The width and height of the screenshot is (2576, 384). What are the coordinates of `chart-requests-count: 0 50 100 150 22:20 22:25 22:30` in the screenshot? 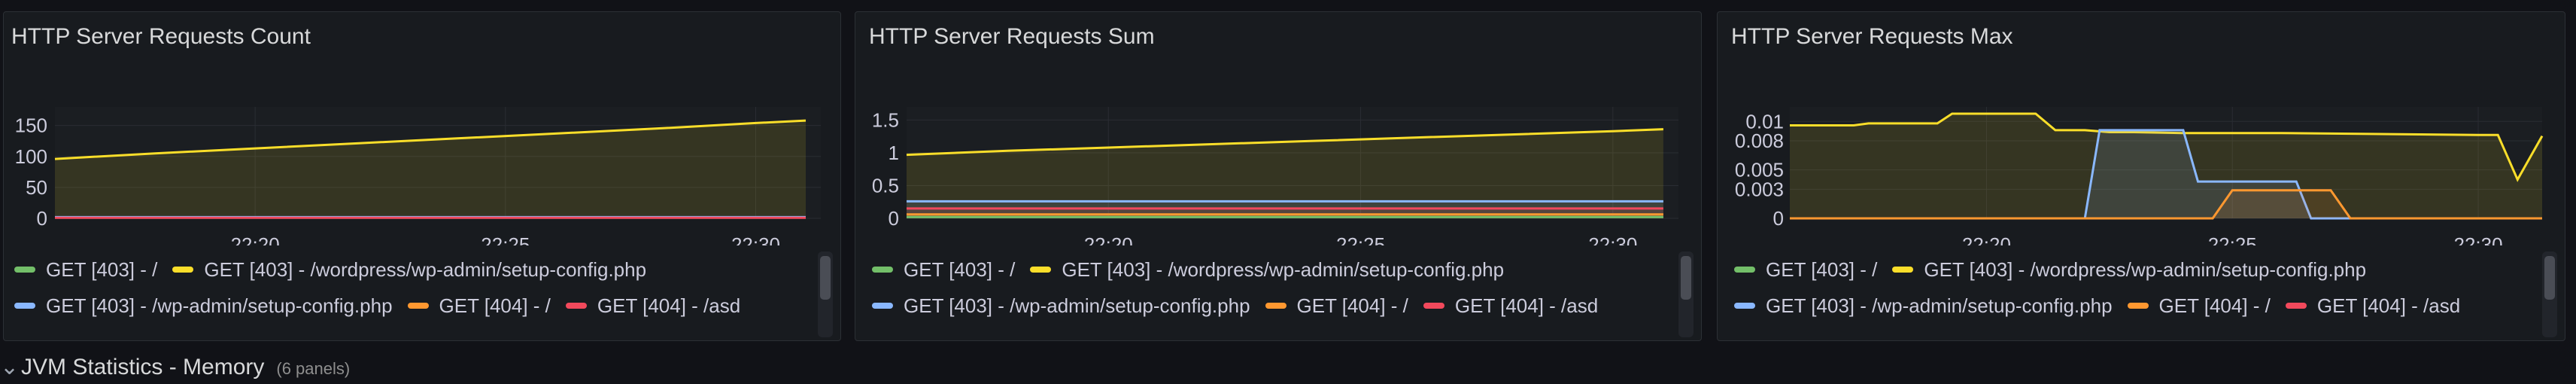 It's located at (418, 176).